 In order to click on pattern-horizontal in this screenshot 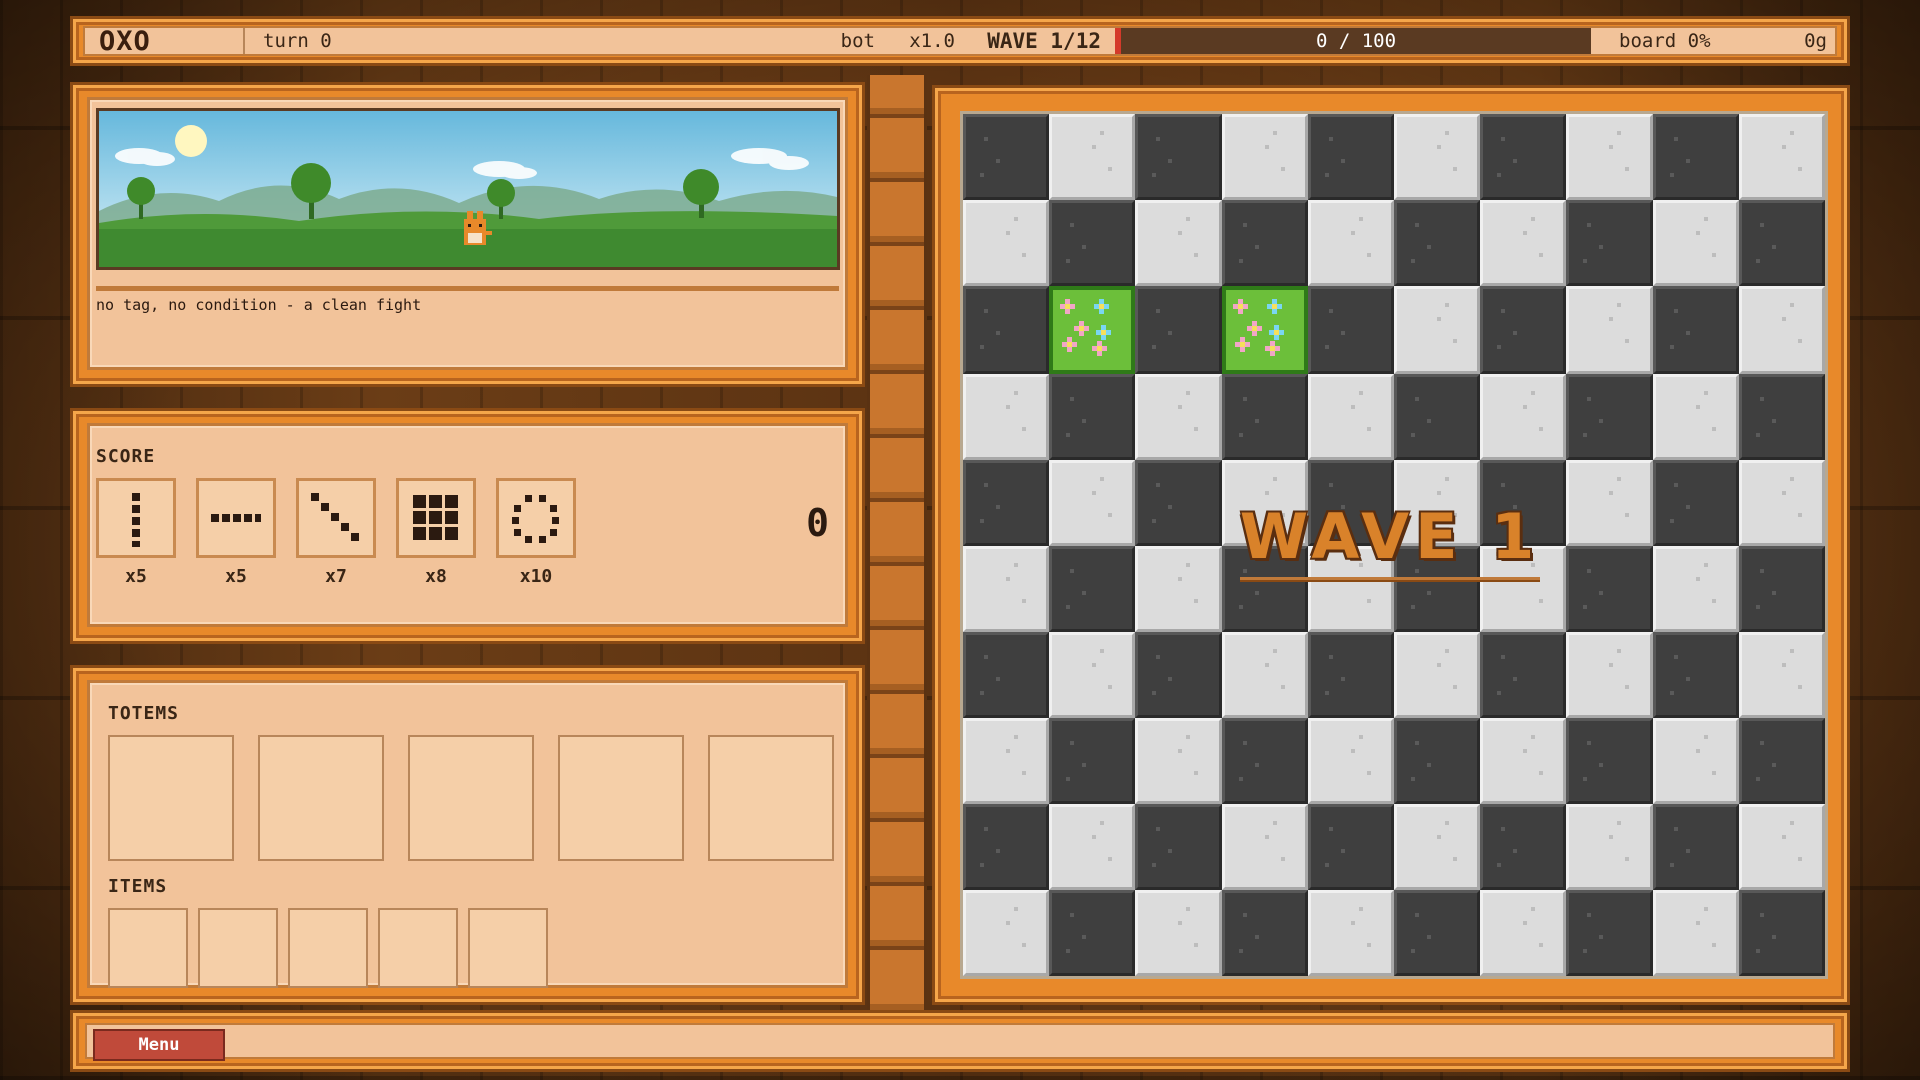, I will do `click(236, 518)`.